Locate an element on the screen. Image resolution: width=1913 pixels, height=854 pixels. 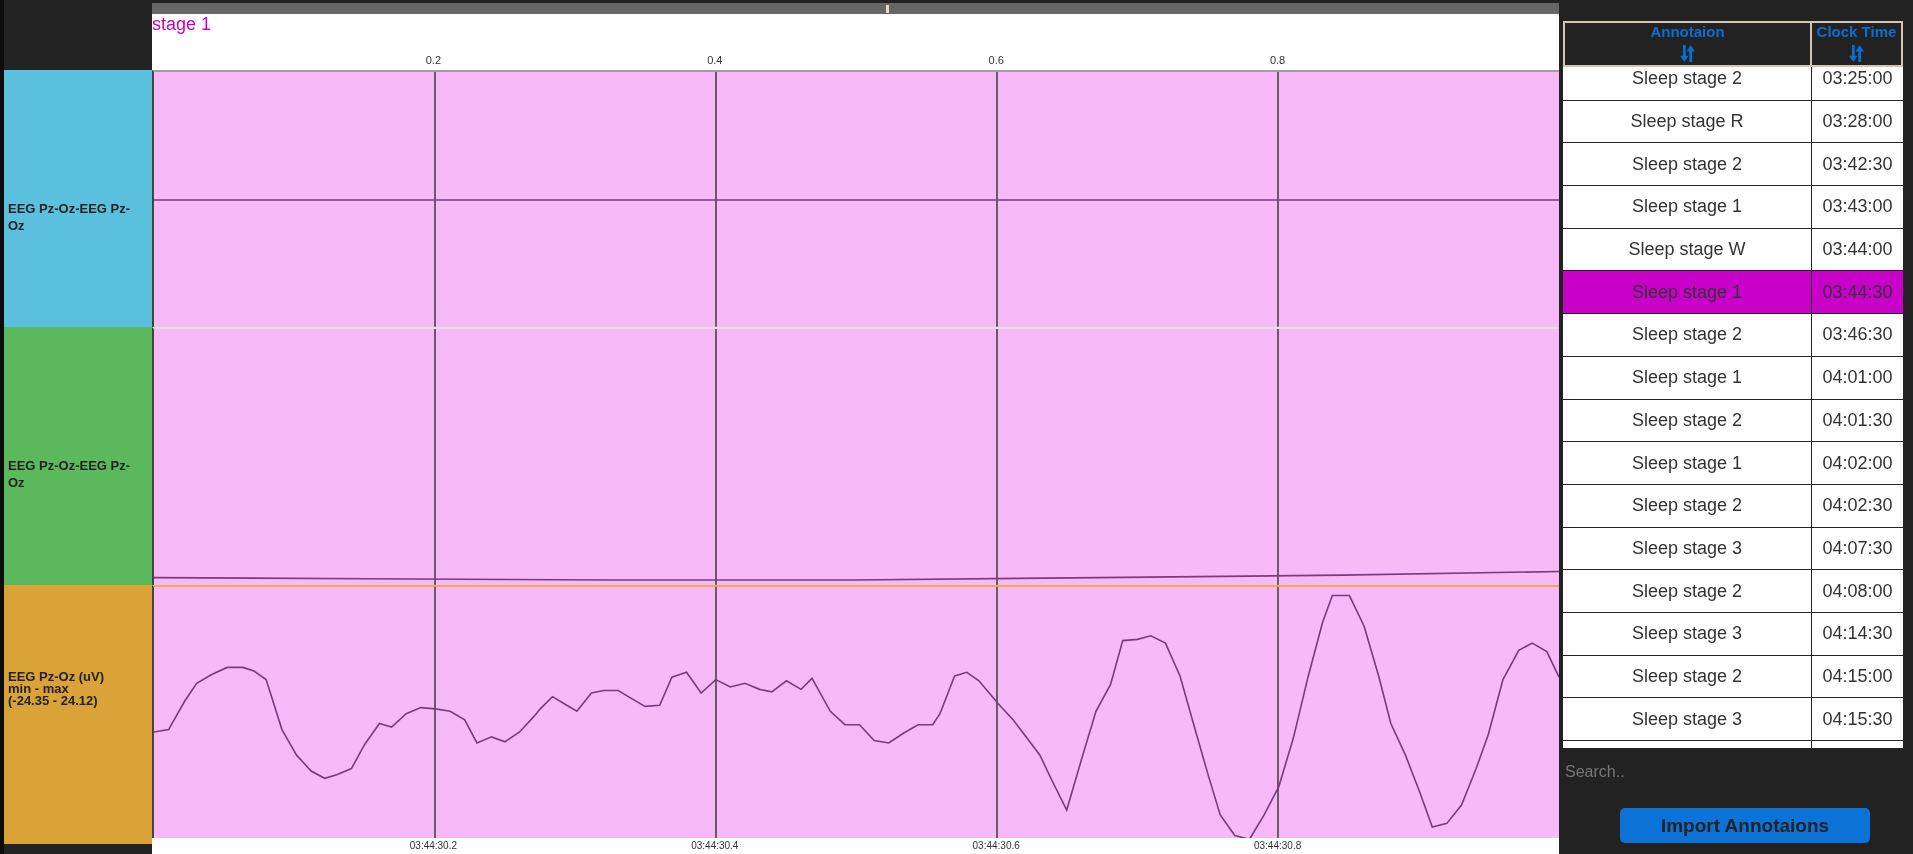
annotation-row: Sleep stage 1 03:43:00 is located at coordinates (1733, 207).